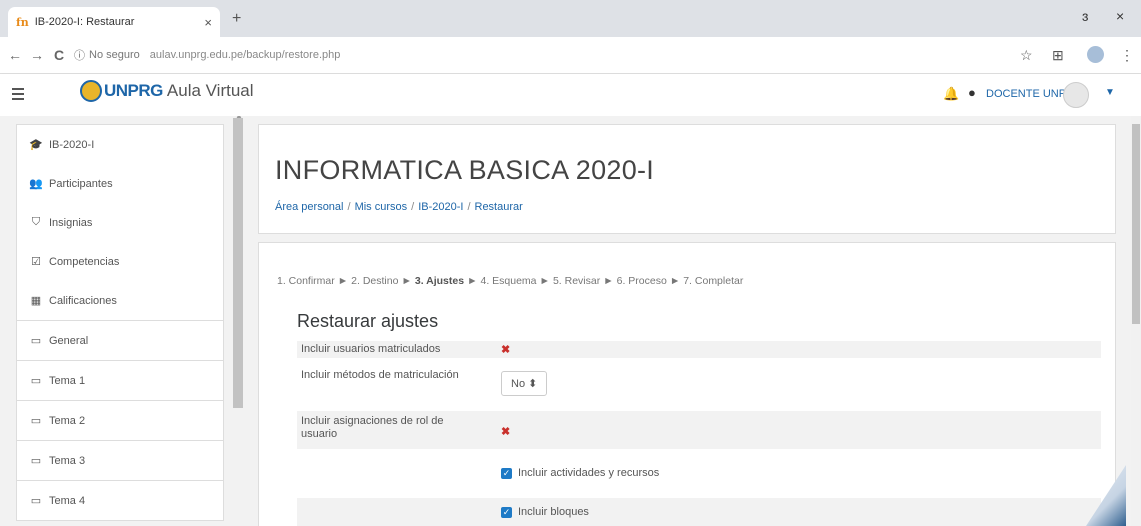 The height and width of the screenshot is (526, 1141). What do you see at coordinates (553, 512) in the screenshot?
I see `checkbox-label: Incluir bloques` at bounding box center [553, 512].